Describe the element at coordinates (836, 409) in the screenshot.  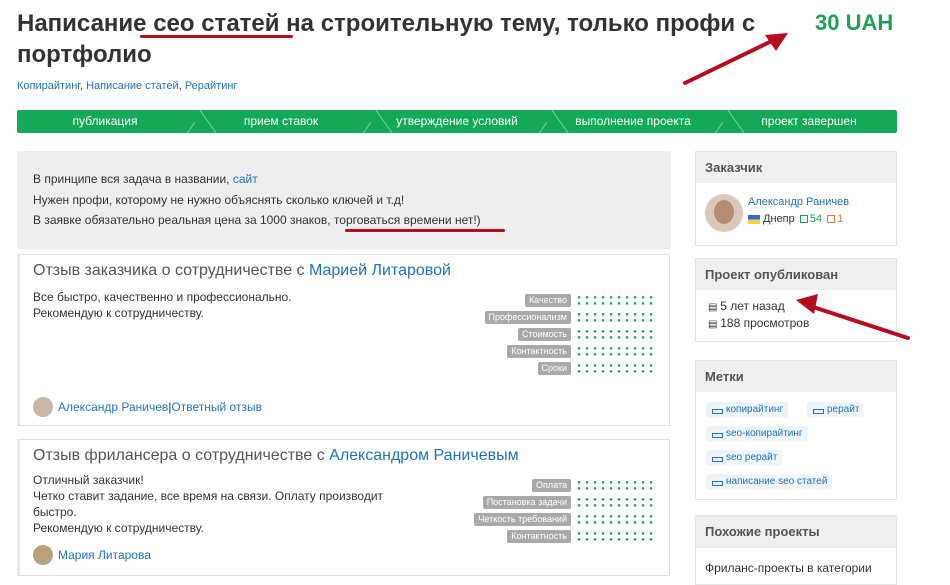
I see `tag-rewrite: рерайт` at that location.